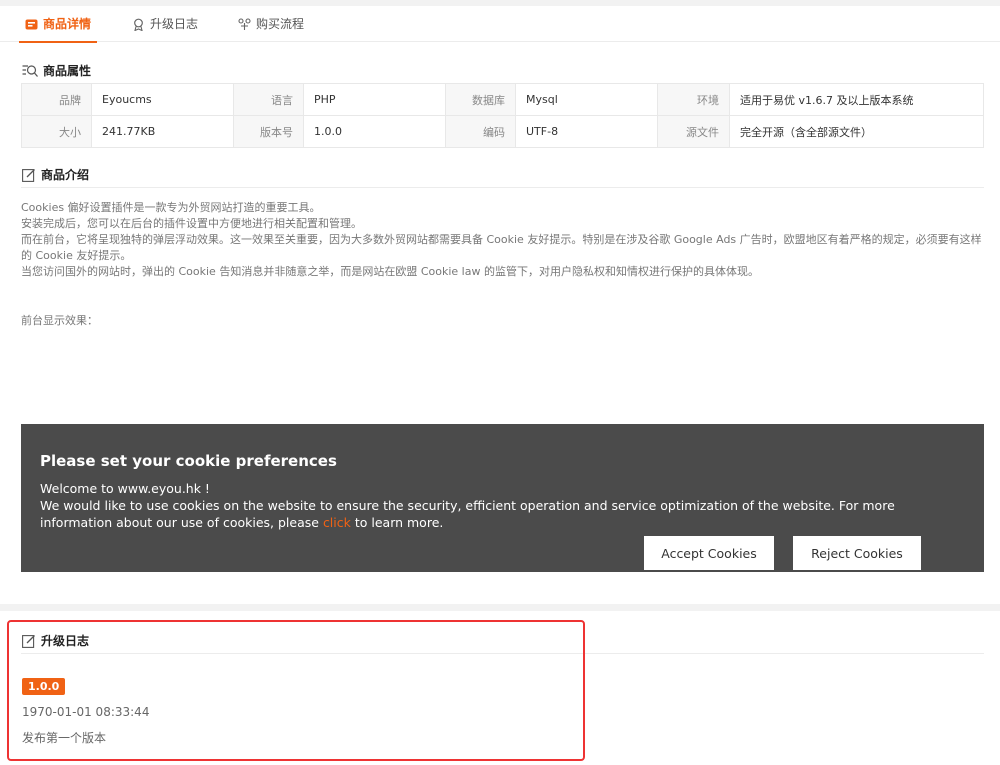 The height and width of the screenshot is (765, 1000). What do you see at coordinates (31, 24) in the screenshot?
I see `product-icon` at bounding box center [31, 24].